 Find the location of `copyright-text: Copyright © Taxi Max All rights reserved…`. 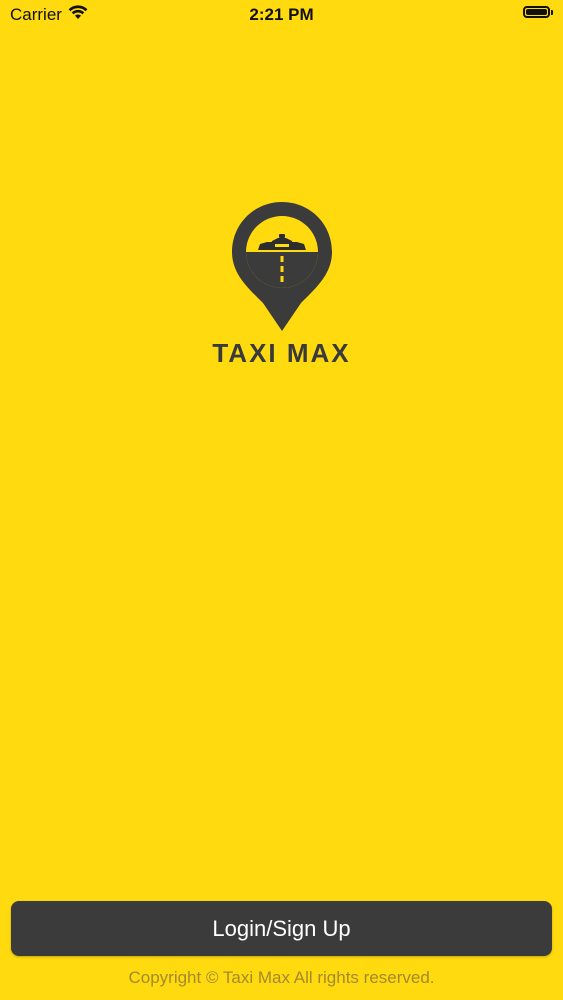

copyright-text: Copyright © Taxi Max All rights reserved… is located at coordinates (281, 977).